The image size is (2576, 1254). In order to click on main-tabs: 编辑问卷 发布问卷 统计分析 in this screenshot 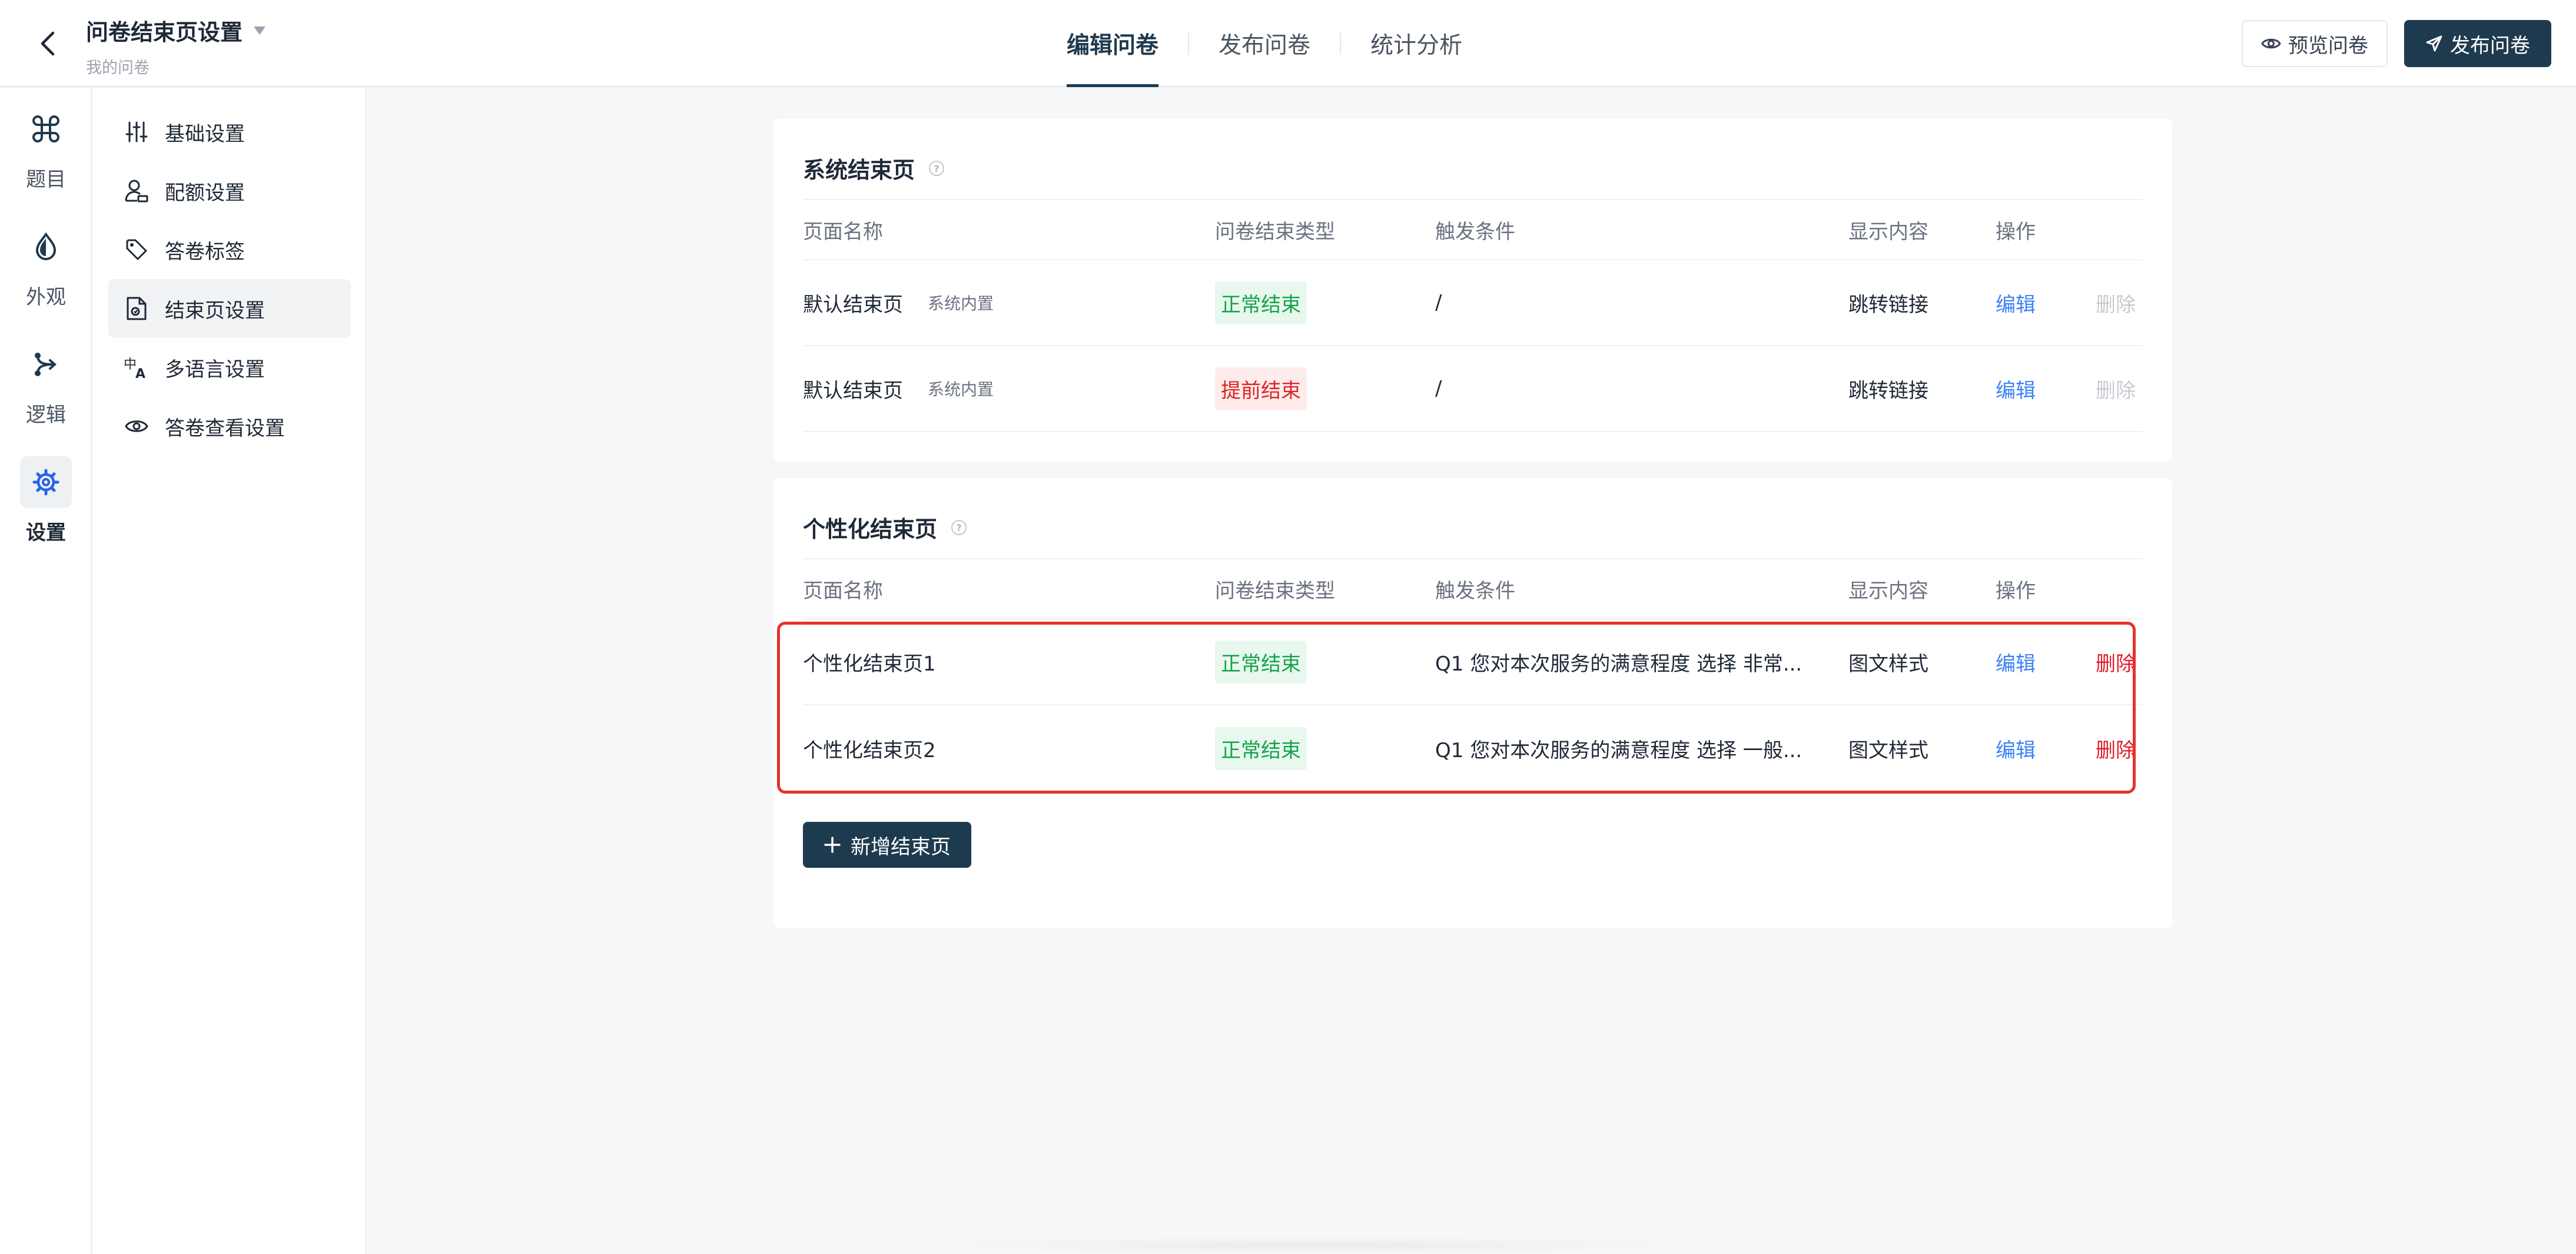, I will do `click(1264, 44)`.